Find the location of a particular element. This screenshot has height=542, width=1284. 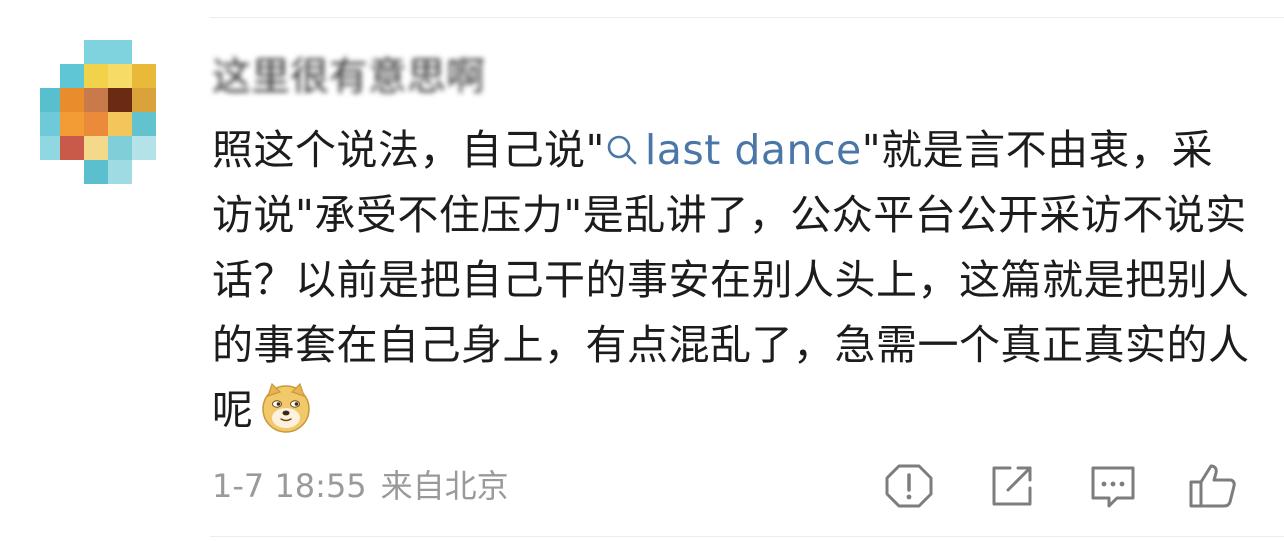

doge-emoji-icon is located at coordinates (285, 407).